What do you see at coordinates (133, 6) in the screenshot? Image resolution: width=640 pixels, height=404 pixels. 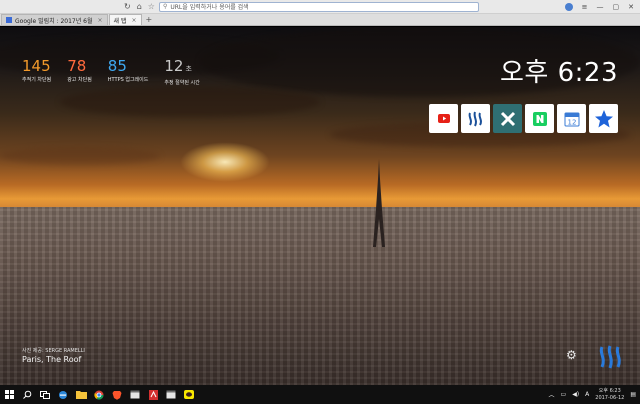 I see `nav-controls: ↻ ⌂` at bounding box center [133, 6].